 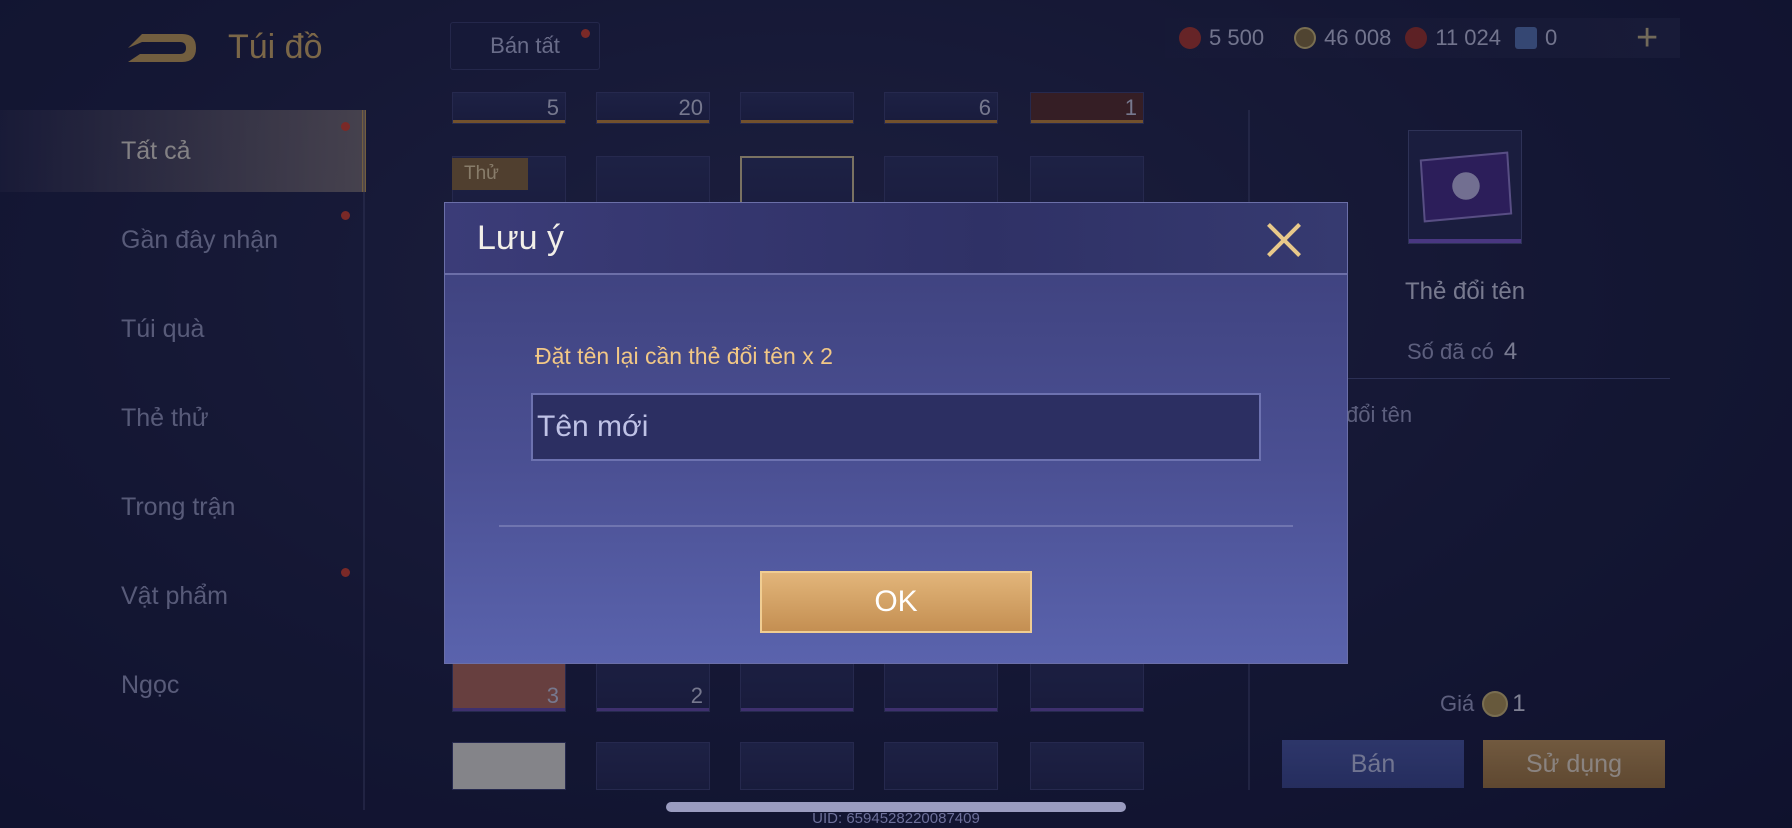 I want to click on new-name-input, so click(x=896, y=427).